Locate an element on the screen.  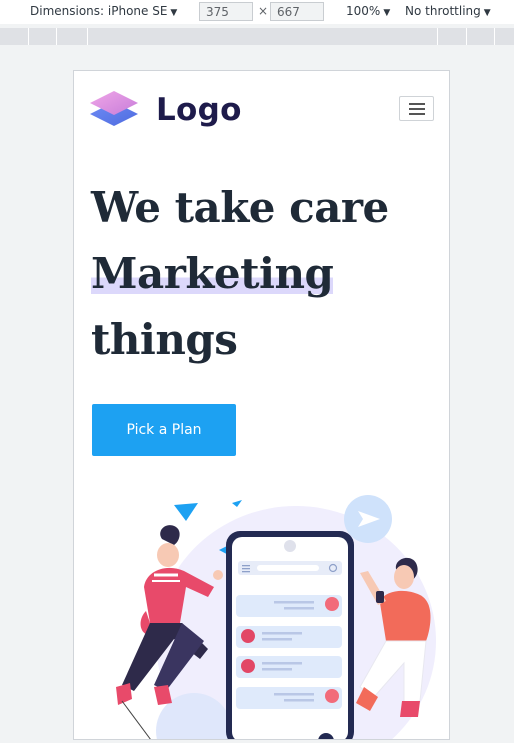
width-input: 375 is located at coordinates (226, 11).